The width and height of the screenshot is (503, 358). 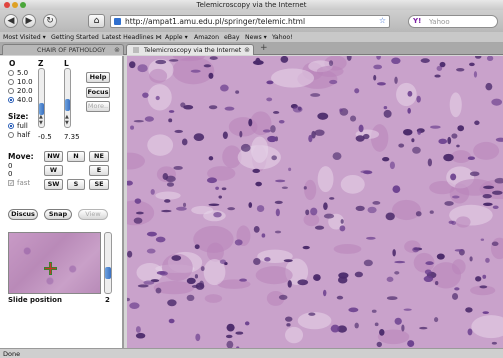 What do you see at coordinates (282, 37) in the screenshot?
I see `bookmark-yahoo: Yahoo!` at bounding box center [282, 37].